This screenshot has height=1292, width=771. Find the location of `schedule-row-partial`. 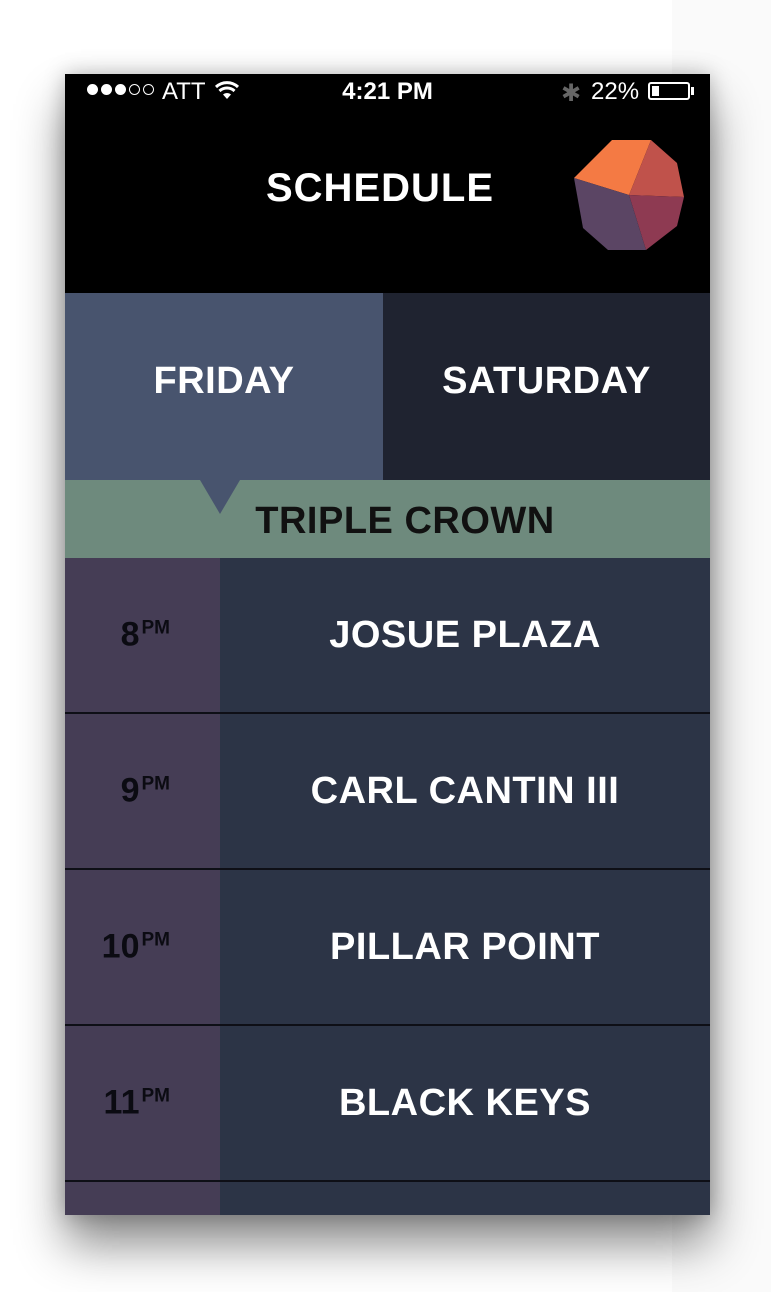

schedule-row-partial is located at coordinates (387, 1198).